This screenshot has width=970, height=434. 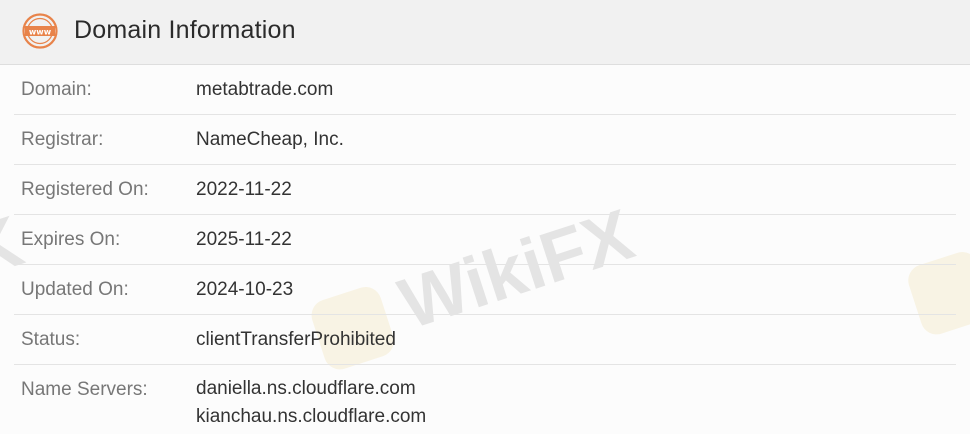 What do you see at coordinates (245, 289) in the screenshot?
I see `row-value: 2024-10-23` at bounding box center [245, 289].